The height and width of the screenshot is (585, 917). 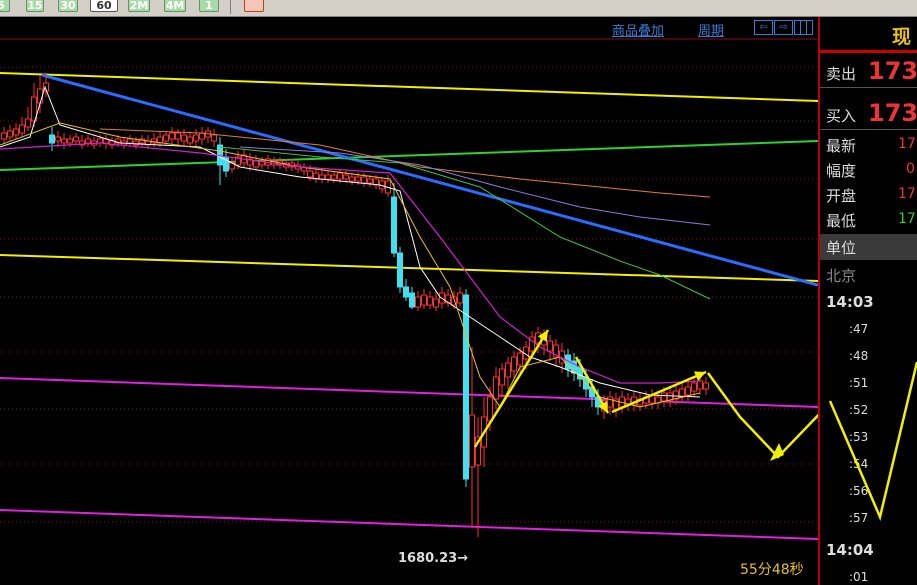 What do you see at coordinates (763, 27) in the screenshot?
I see `scroll-left-icon: ⇦` at bounding box center [763, 27].